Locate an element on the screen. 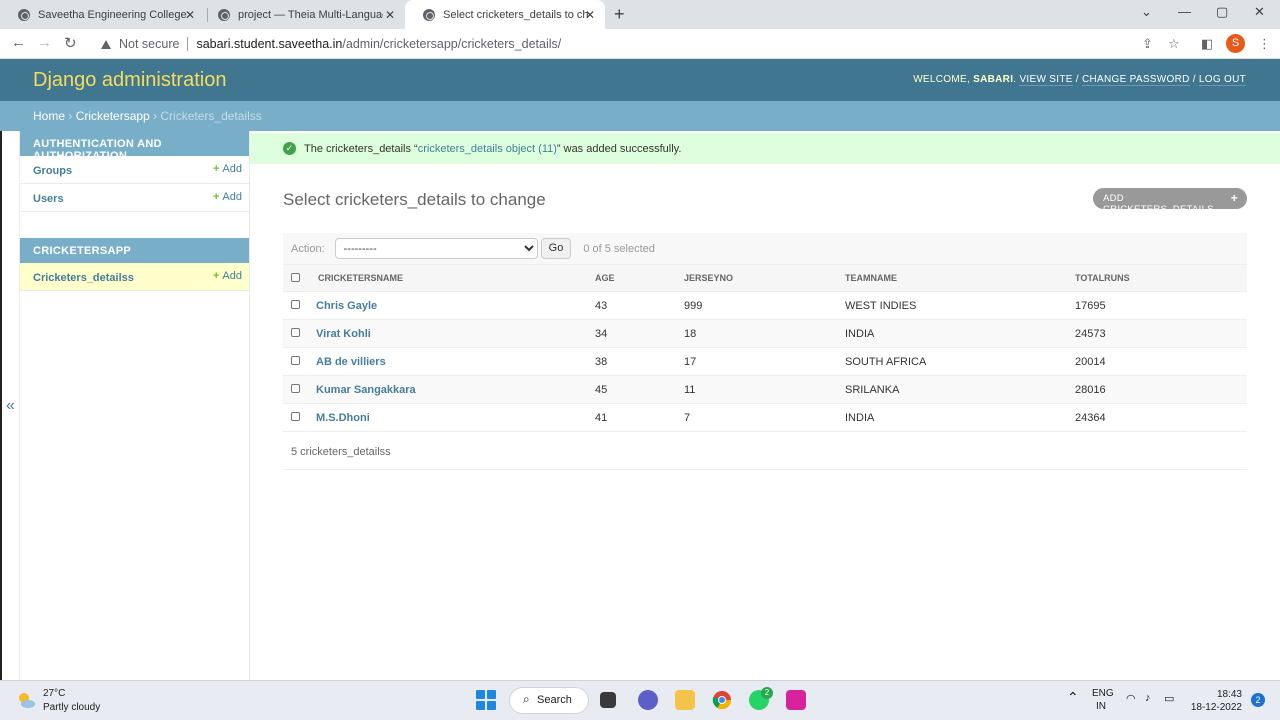  reload-icon: ↻ is located at coordinates (70, 43).